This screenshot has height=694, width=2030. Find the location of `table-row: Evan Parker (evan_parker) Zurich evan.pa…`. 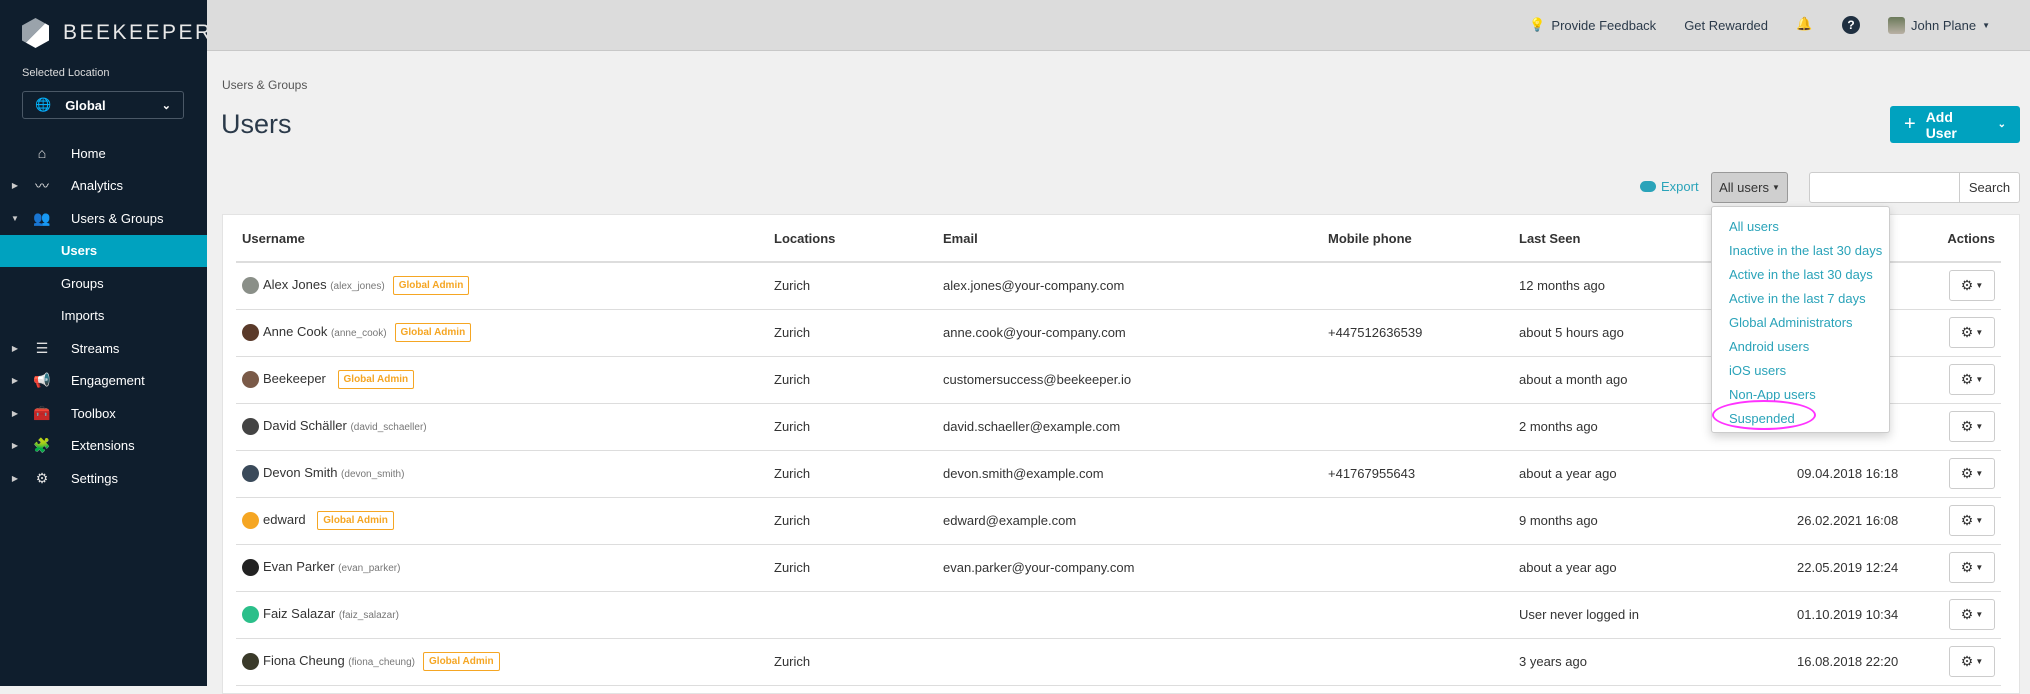

table-row: Evan Parker (evan_parker) Zurich evan.pa… is located at coordinates (1118, 568).